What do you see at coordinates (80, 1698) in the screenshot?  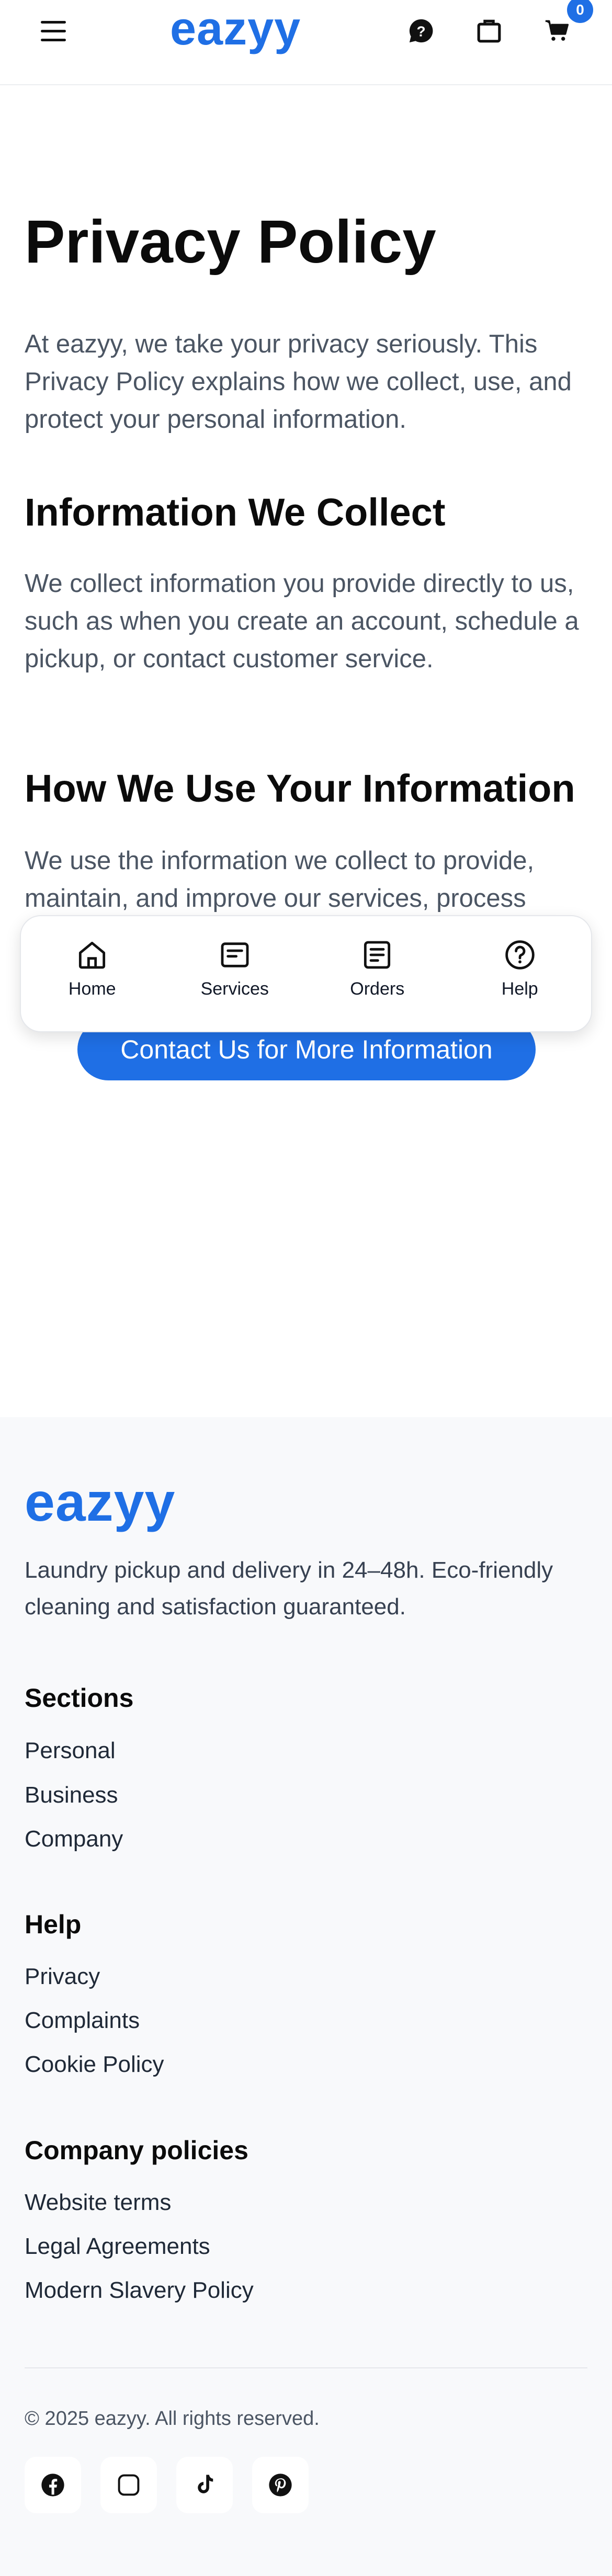 I see `footer-heading-sections: Sections` at bounding box center [80, 1698].